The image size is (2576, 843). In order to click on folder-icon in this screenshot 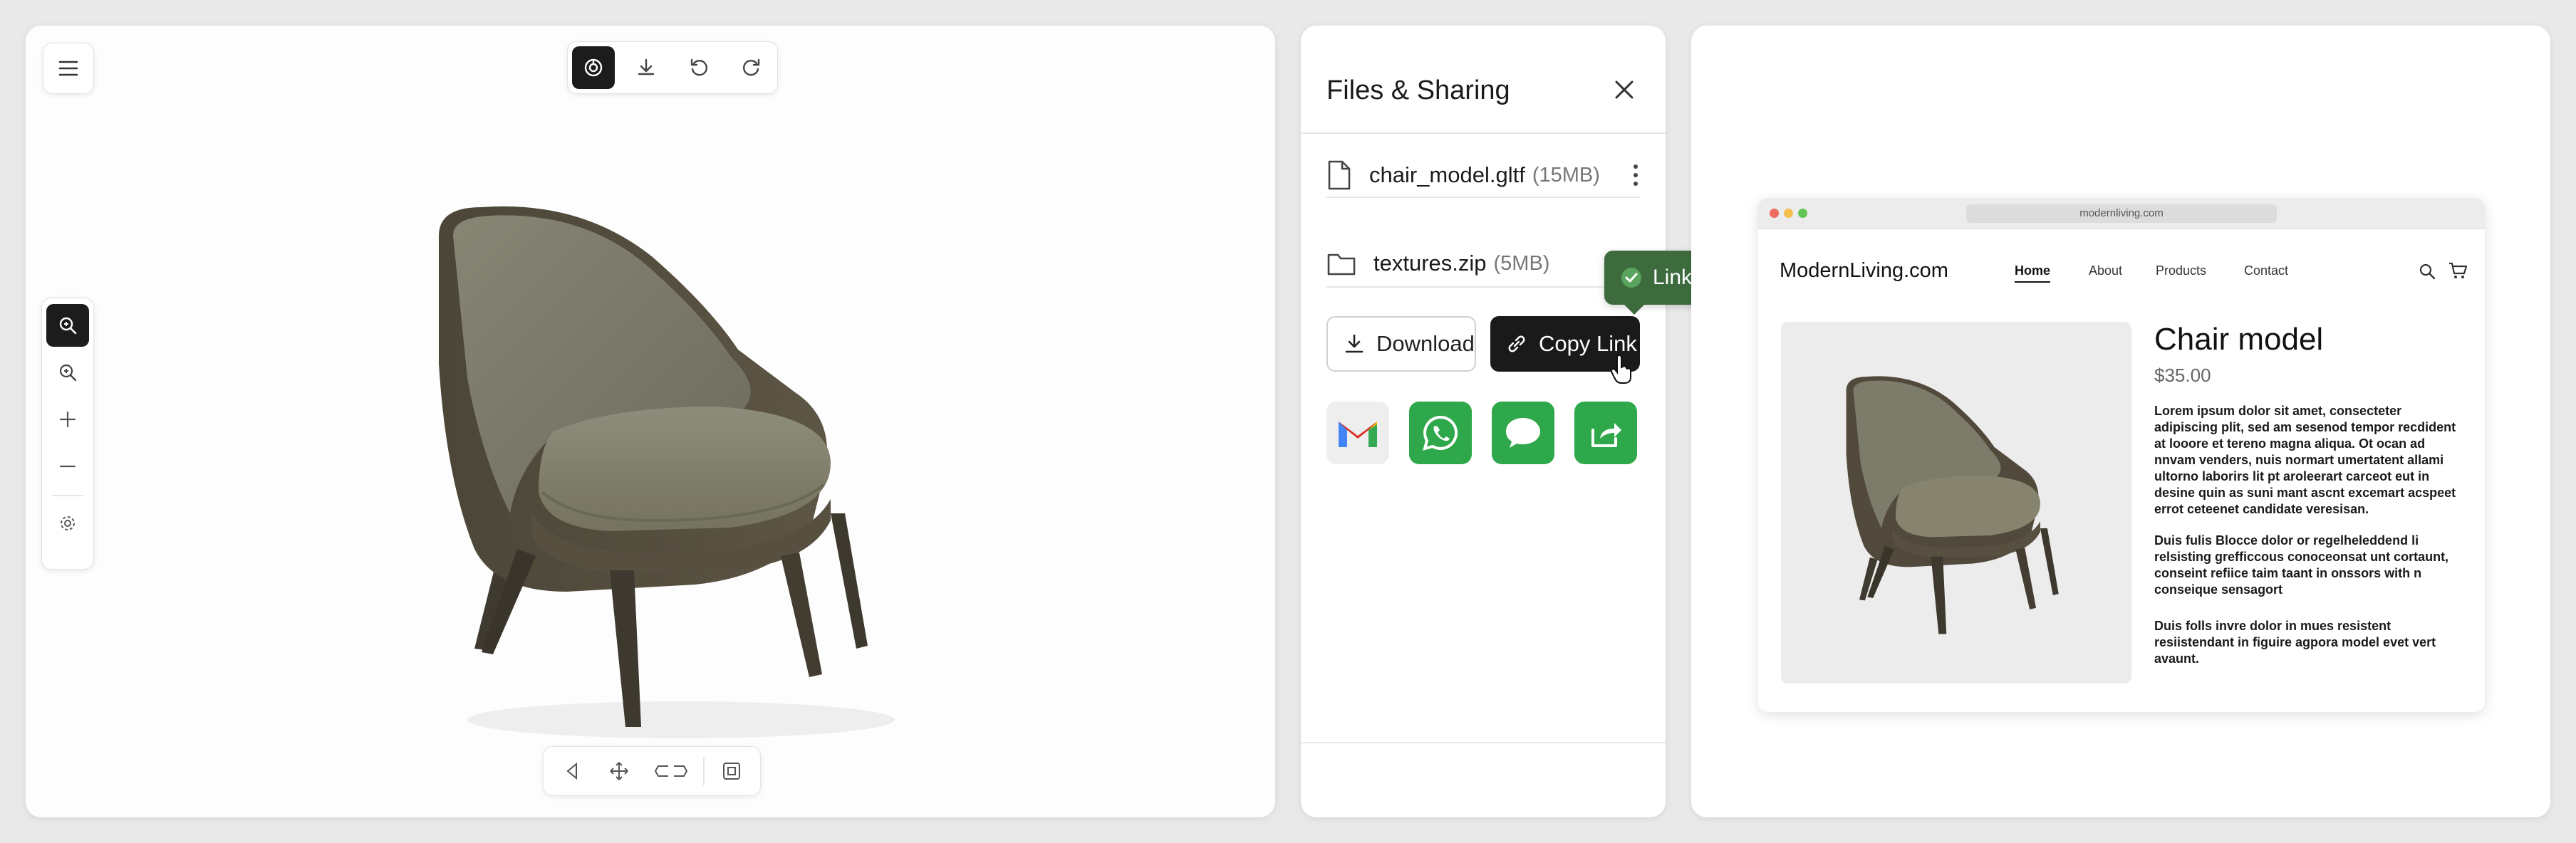, I will do `click(1341, 264)`.